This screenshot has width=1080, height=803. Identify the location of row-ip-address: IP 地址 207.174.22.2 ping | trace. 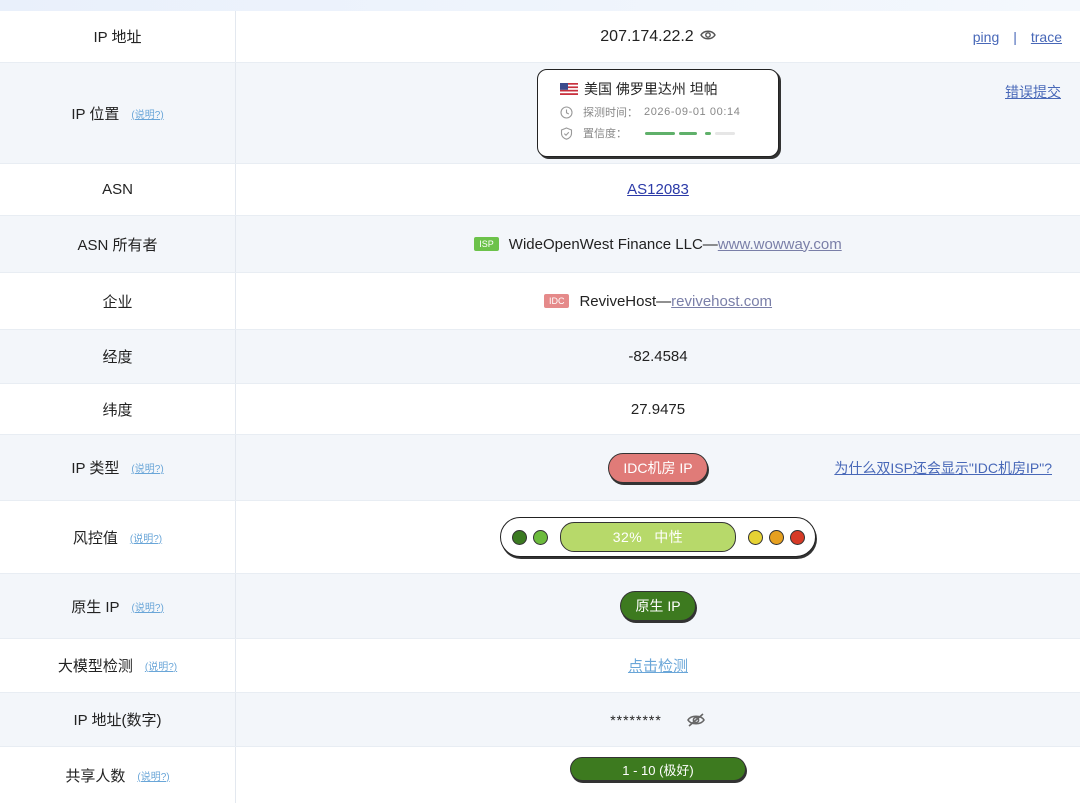
(540, 37).